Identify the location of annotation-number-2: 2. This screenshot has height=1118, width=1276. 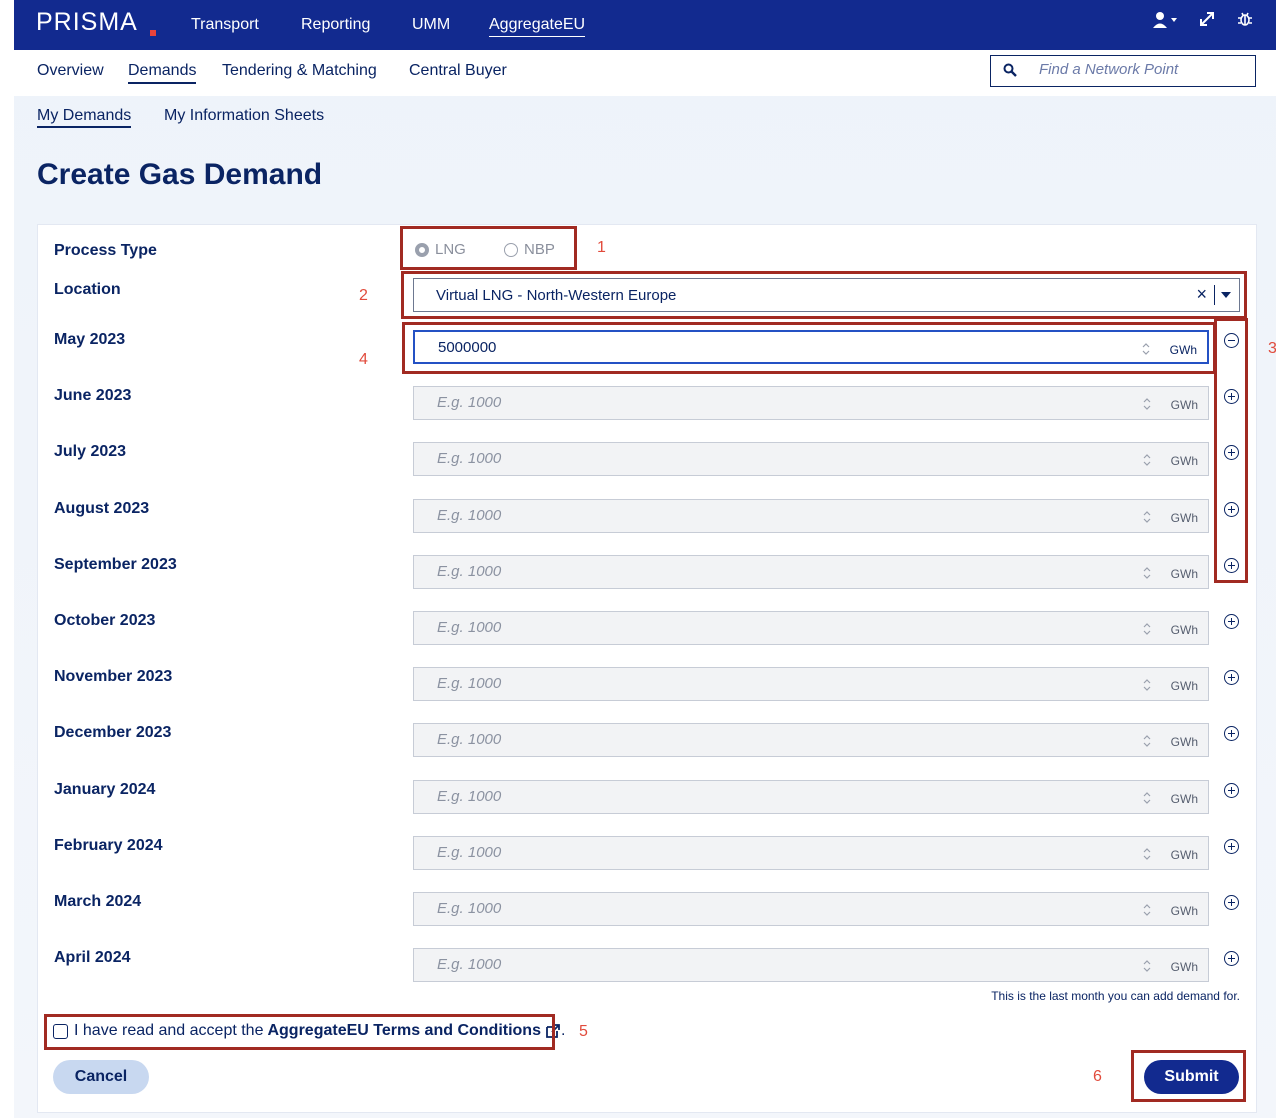
(363, 295).